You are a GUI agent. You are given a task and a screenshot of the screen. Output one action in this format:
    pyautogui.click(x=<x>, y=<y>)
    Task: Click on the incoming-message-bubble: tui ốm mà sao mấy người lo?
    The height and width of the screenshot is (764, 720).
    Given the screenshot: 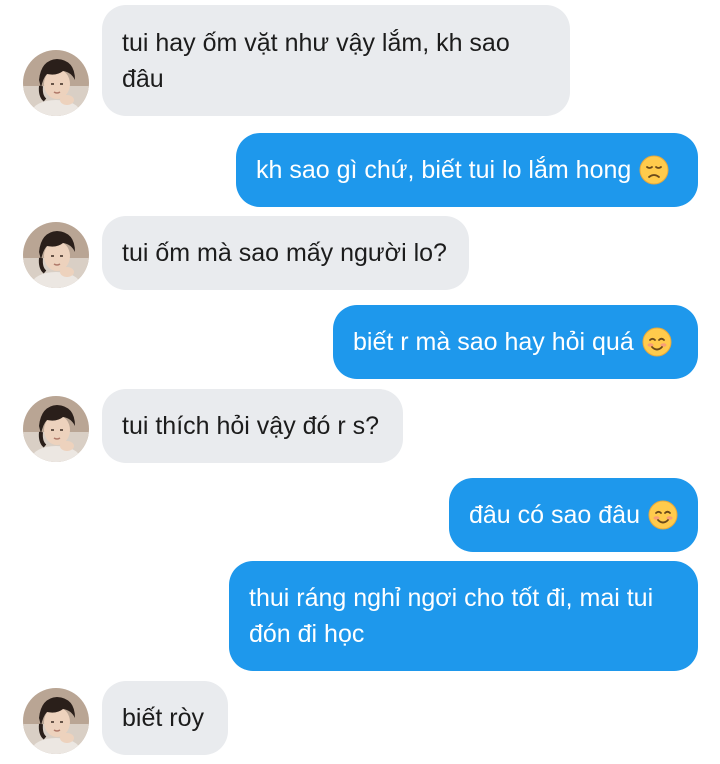 What is the action you would take?
    pyautogui.click(x=285, y=253)
    